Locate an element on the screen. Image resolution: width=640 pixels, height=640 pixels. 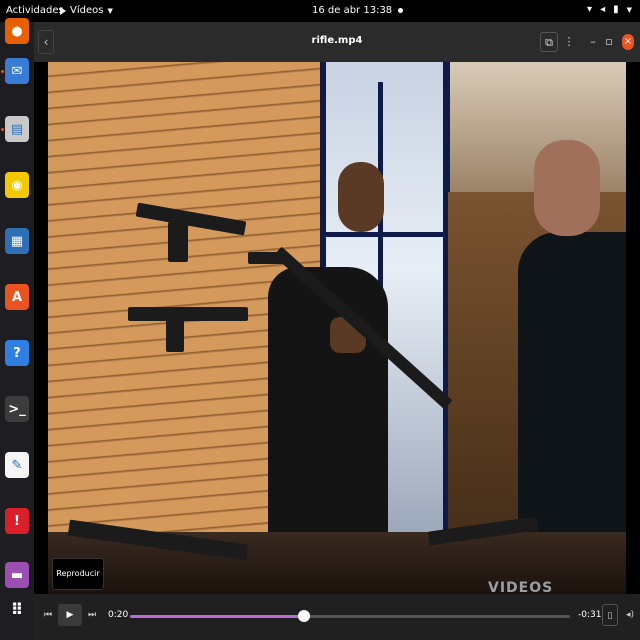
files-icon: ▤ is located at coordinates (17, 129).